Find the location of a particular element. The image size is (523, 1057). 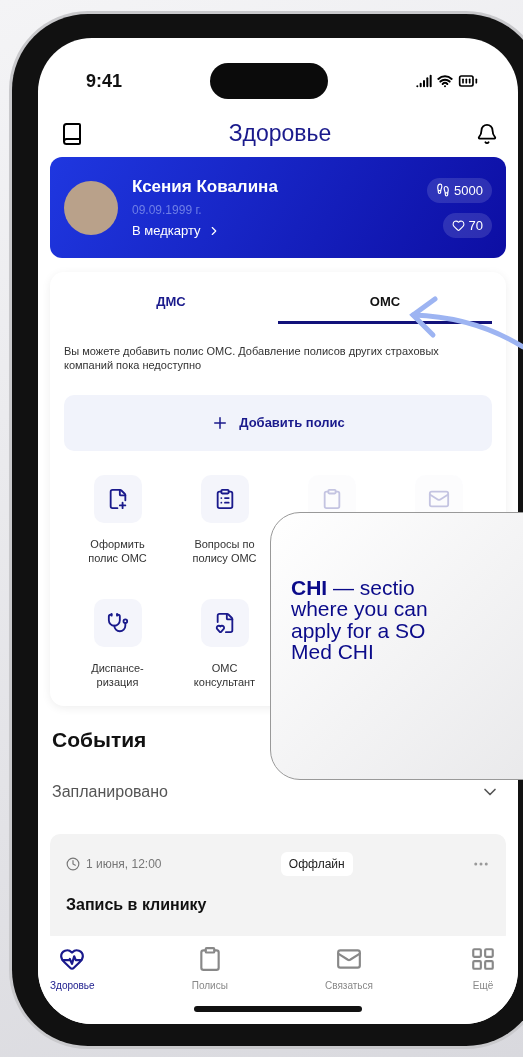

clock-icon is located at coordinates (73, 863).